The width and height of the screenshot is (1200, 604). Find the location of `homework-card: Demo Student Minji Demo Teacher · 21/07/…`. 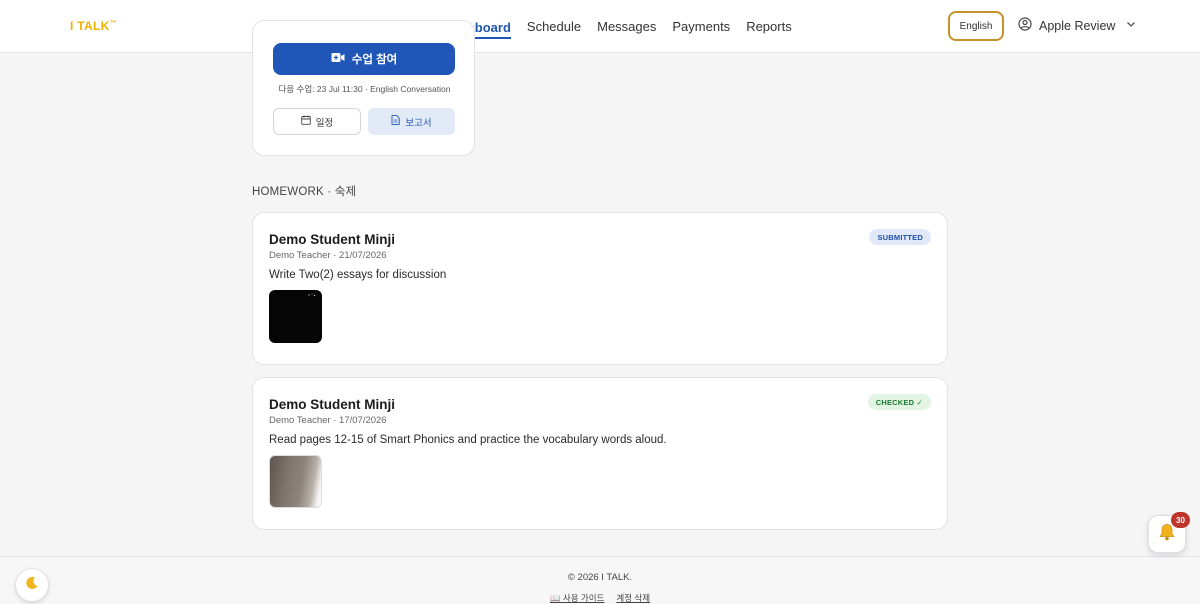

homework-card: Demo Student Minji Demo Teacher · 21/07/… is located at coordinates (600, 288).